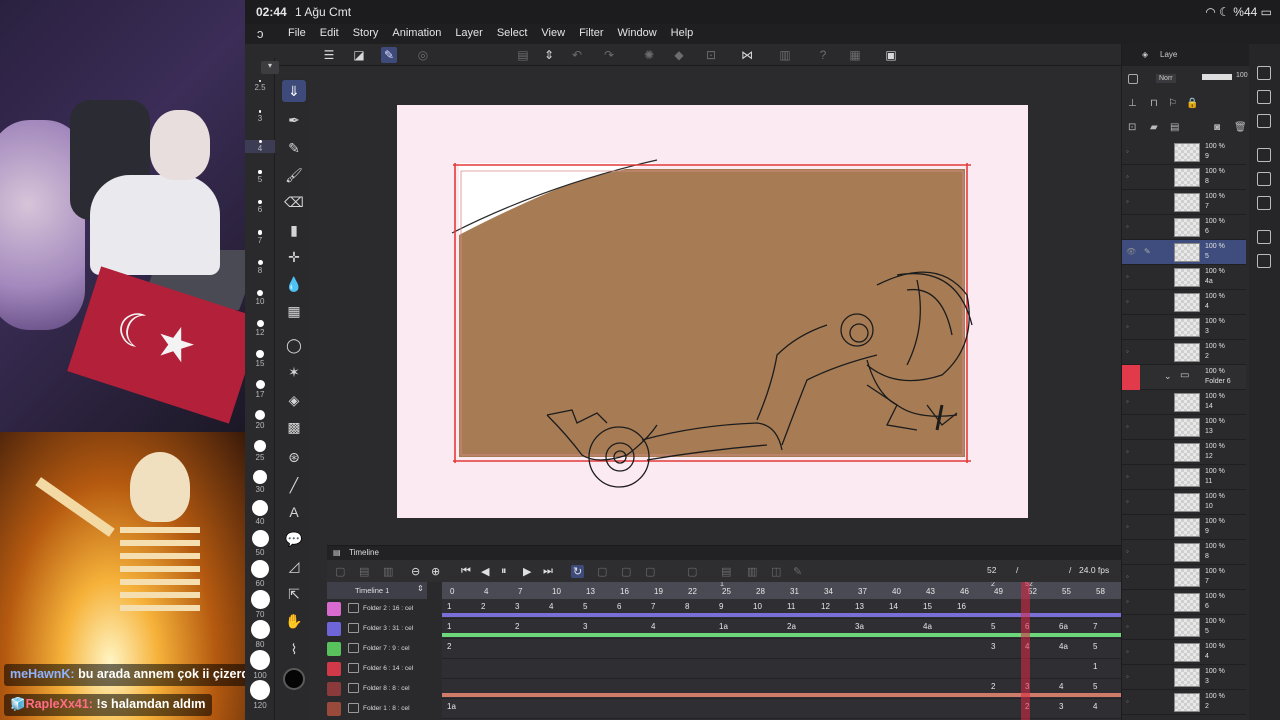 The image size is (1280, 720). Describe the element at coordinates (260, 86) in the screenshot. I see `brush-size-preset: 2.5` at that location.